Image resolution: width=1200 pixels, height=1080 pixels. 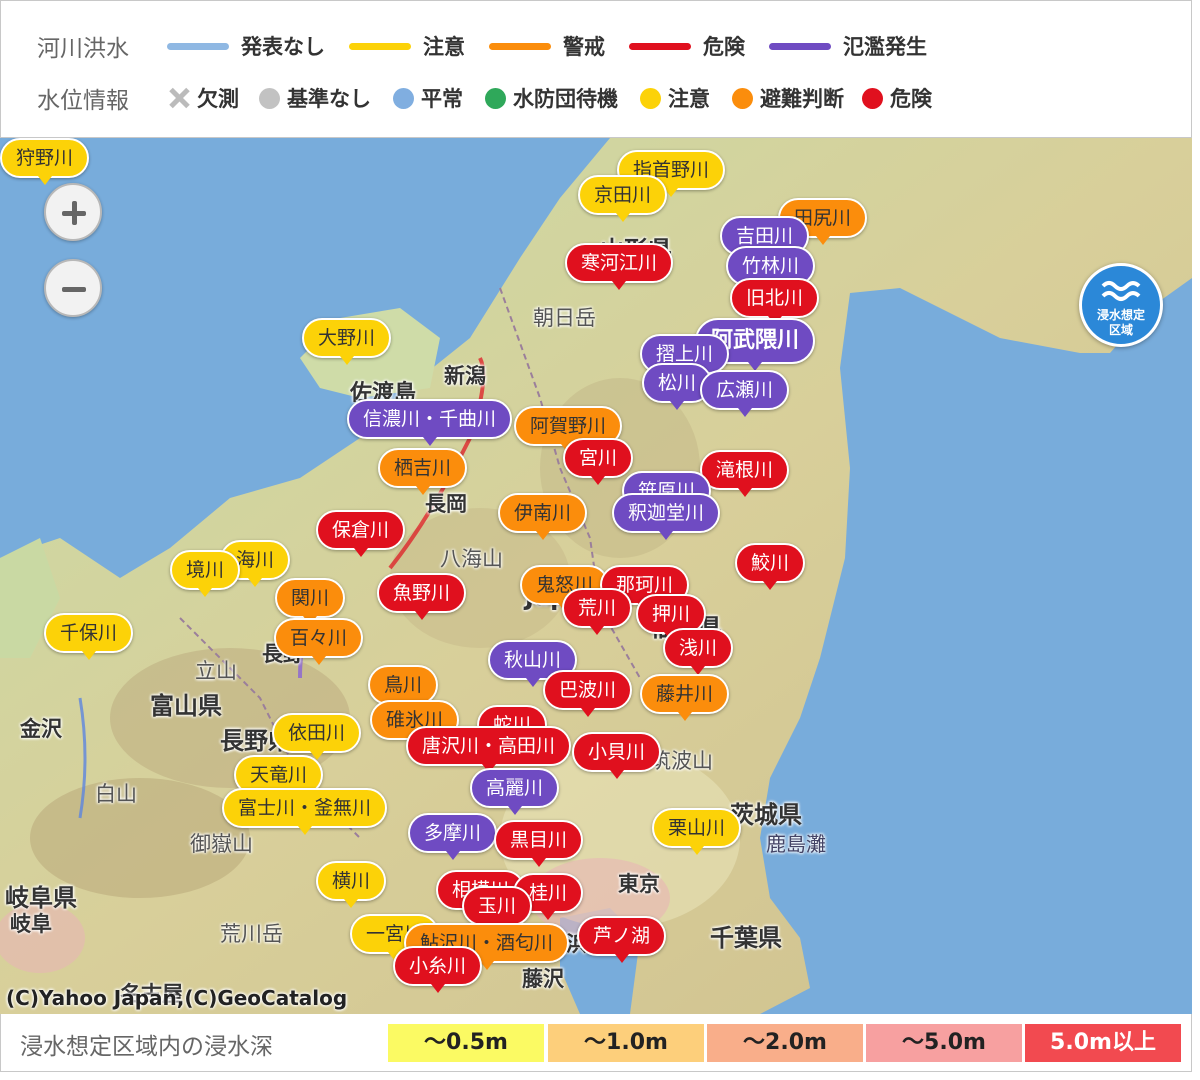 I want to click on level-danger-label: 危険, so click(x=911, y=99).